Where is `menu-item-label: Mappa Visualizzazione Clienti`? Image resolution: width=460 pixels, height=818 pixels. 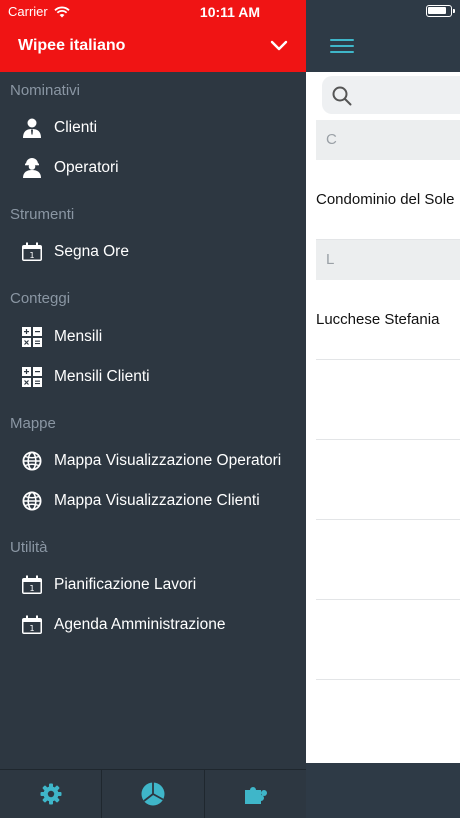 menu-item-label: Mappa Visualizzazione Clienti is located at coordinates (157, 500).